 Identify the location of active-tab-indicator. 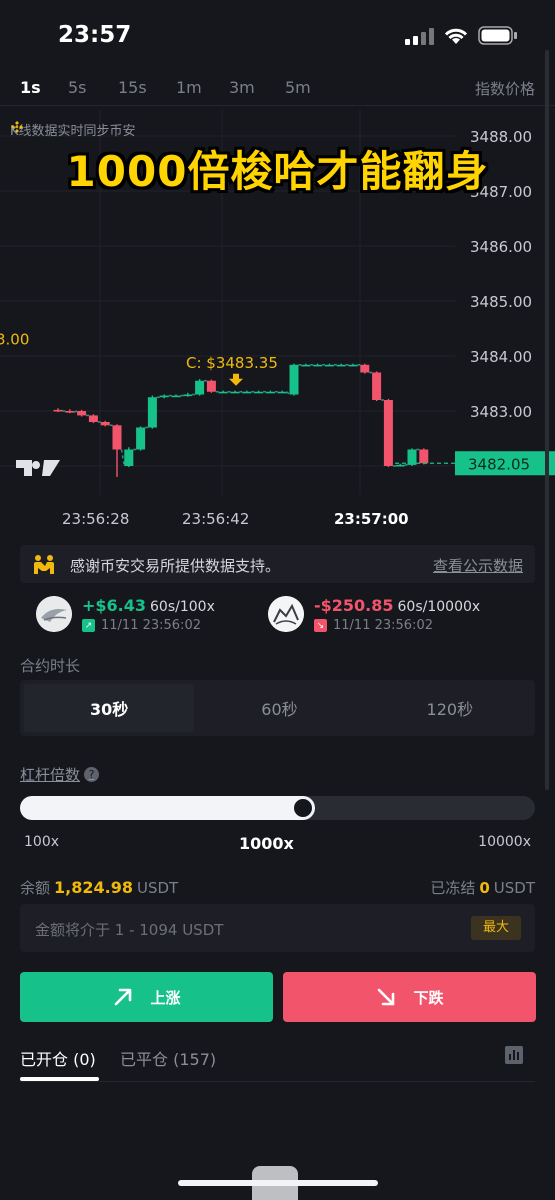
(59, 1079).